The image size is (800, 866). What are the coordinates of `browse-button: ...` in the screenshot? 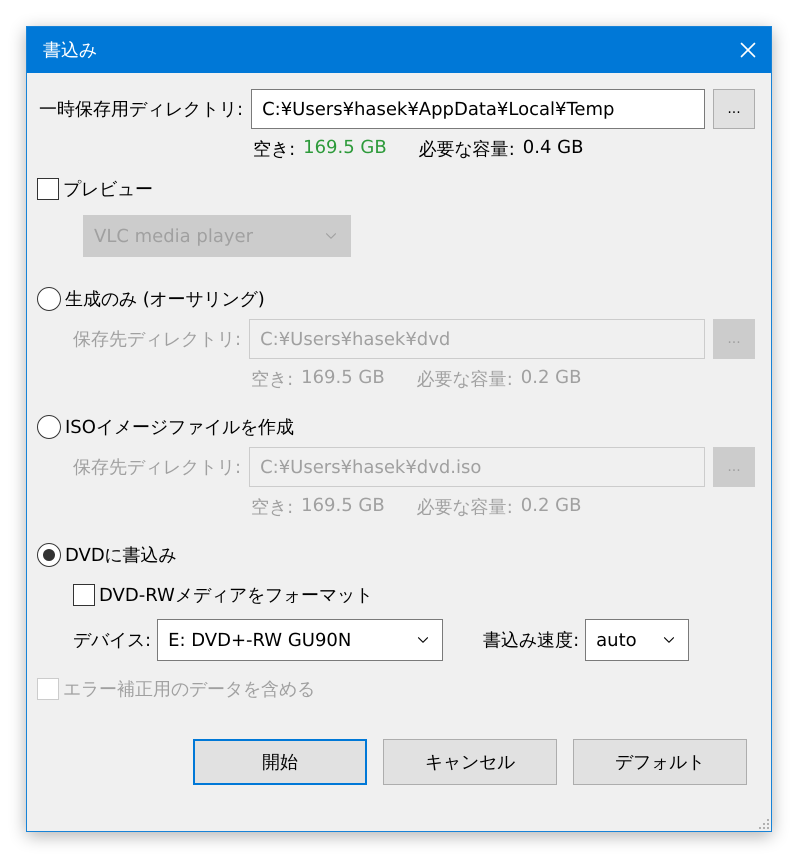 It's located at (734, 109).